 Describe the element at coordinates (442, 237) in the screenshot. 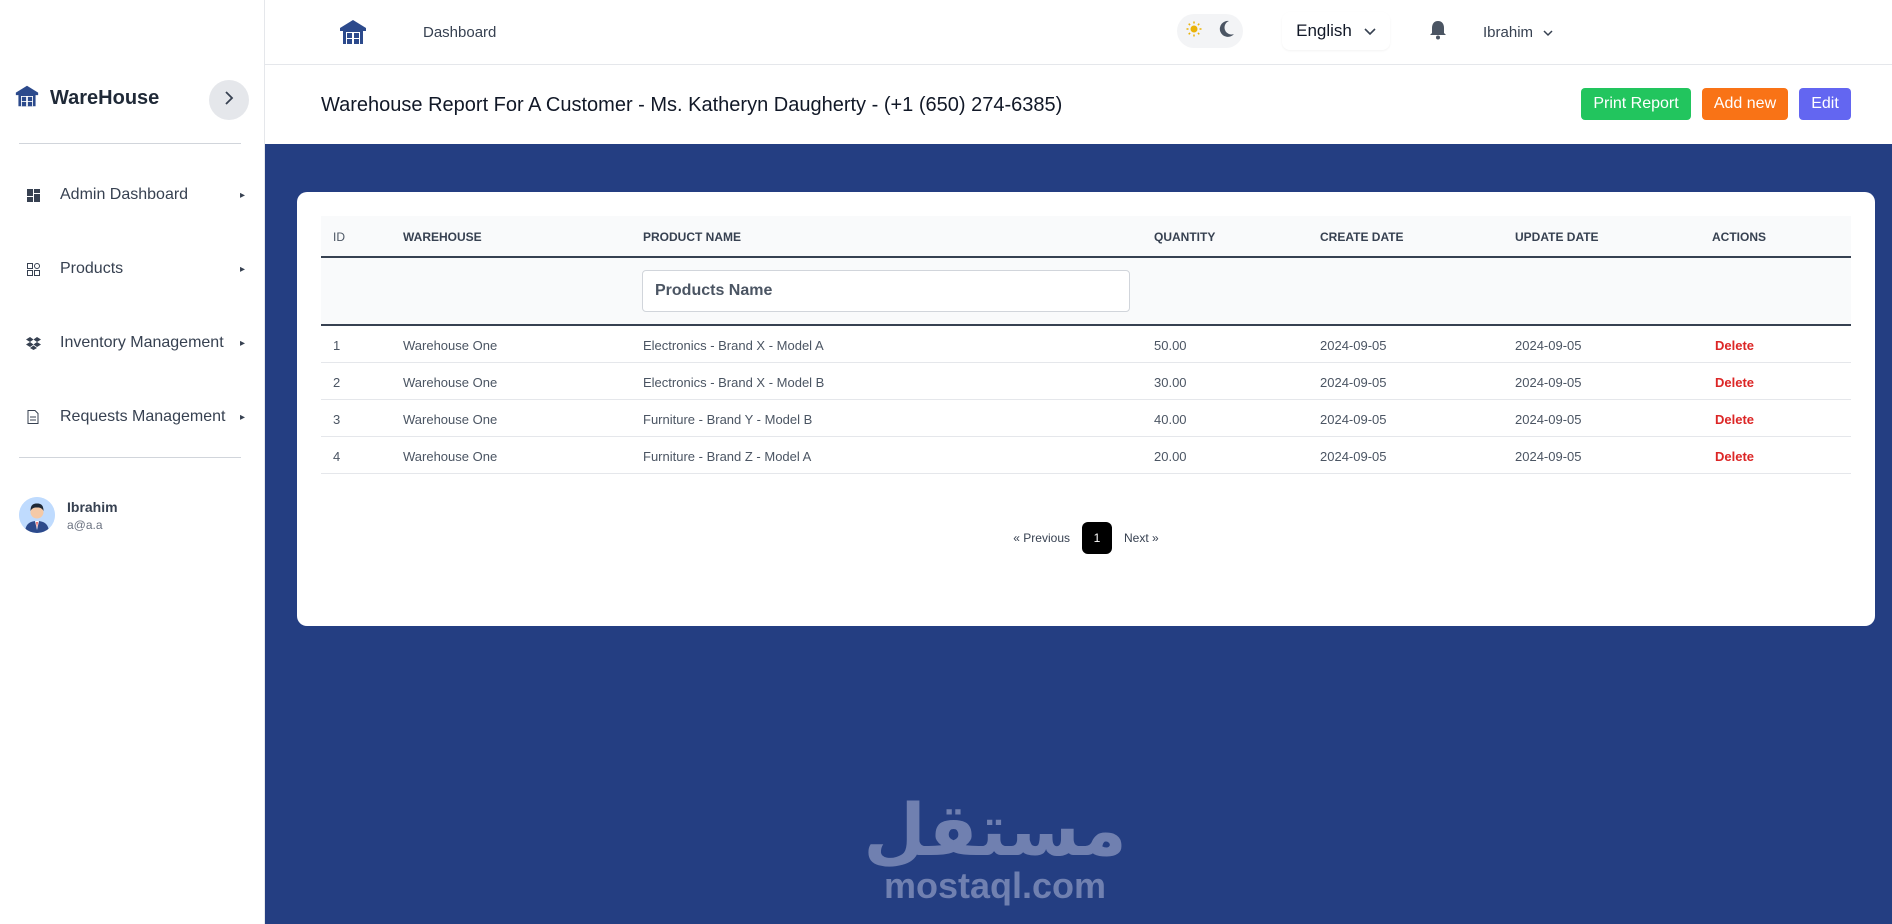

I see `column-header-warehouse: WAREHOUSE` at that location.